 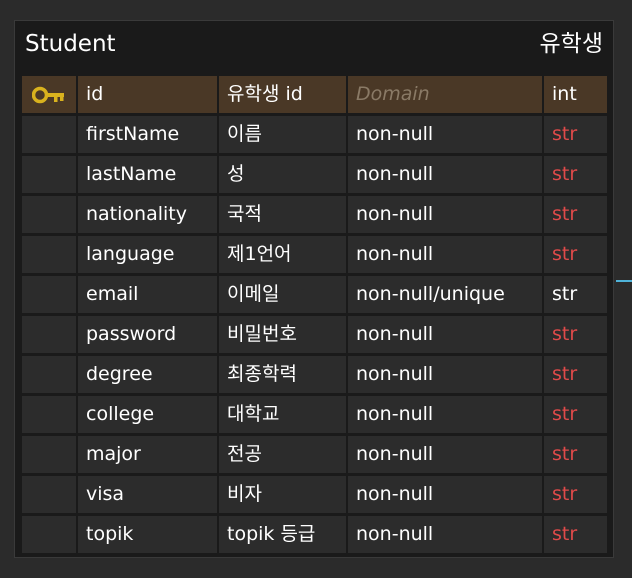 I want to click on column-name: email, so click(x=147, y=294).